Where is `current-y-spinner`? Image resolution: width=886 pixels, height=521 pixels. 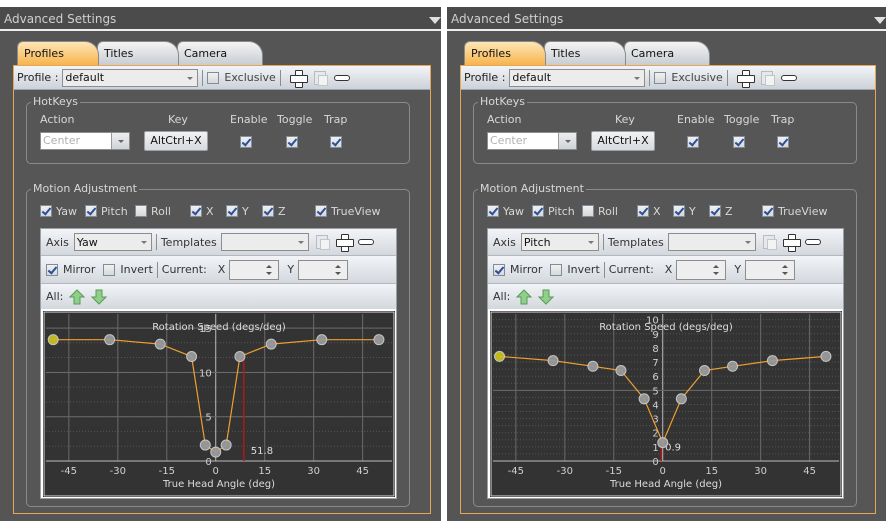
current-y-spinner is located at coordinates (323, 269).